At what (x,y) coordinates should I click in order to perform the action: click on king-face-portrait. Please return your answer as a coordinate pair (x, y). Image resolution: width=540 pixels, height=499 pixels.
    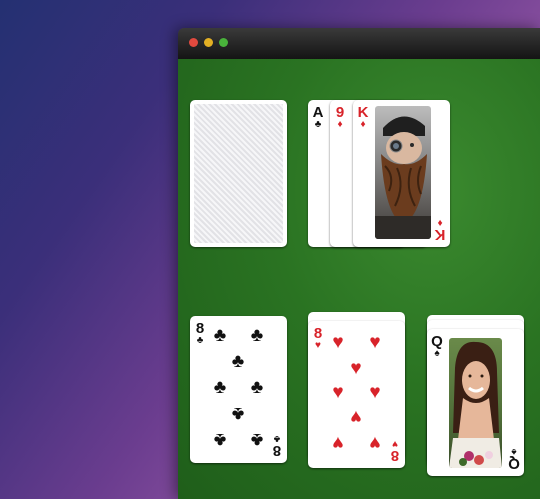
    Looking at the image, I should click on (403, 172).